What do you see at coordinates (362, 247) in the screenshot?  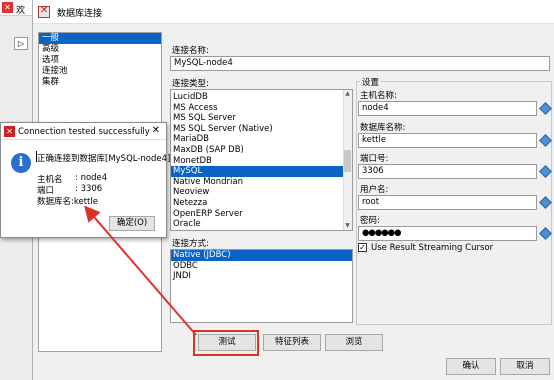 I see `streaming-cursor-checkbox: ✓` at bounding box center [362, 247].